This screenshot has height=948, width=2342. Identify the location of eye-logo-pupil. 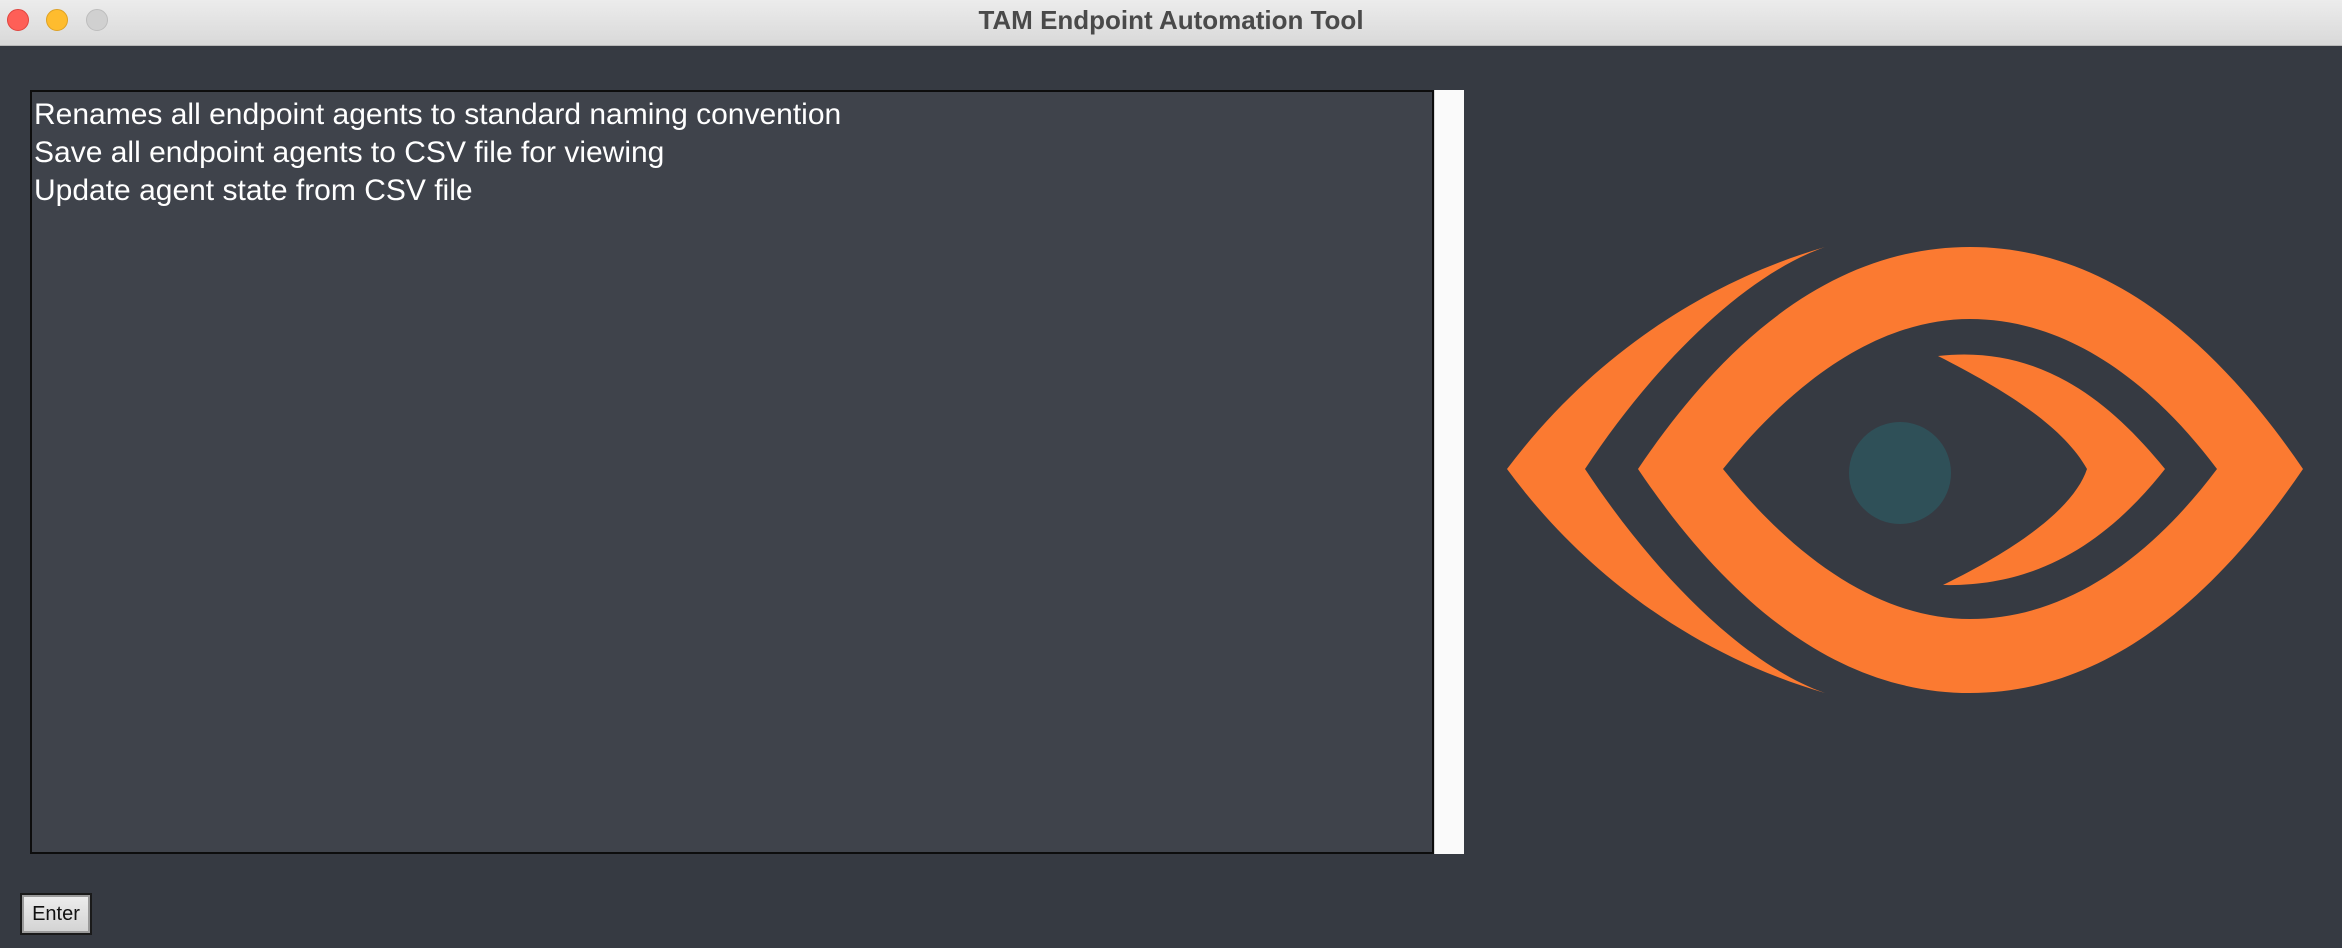
(1900, 473).